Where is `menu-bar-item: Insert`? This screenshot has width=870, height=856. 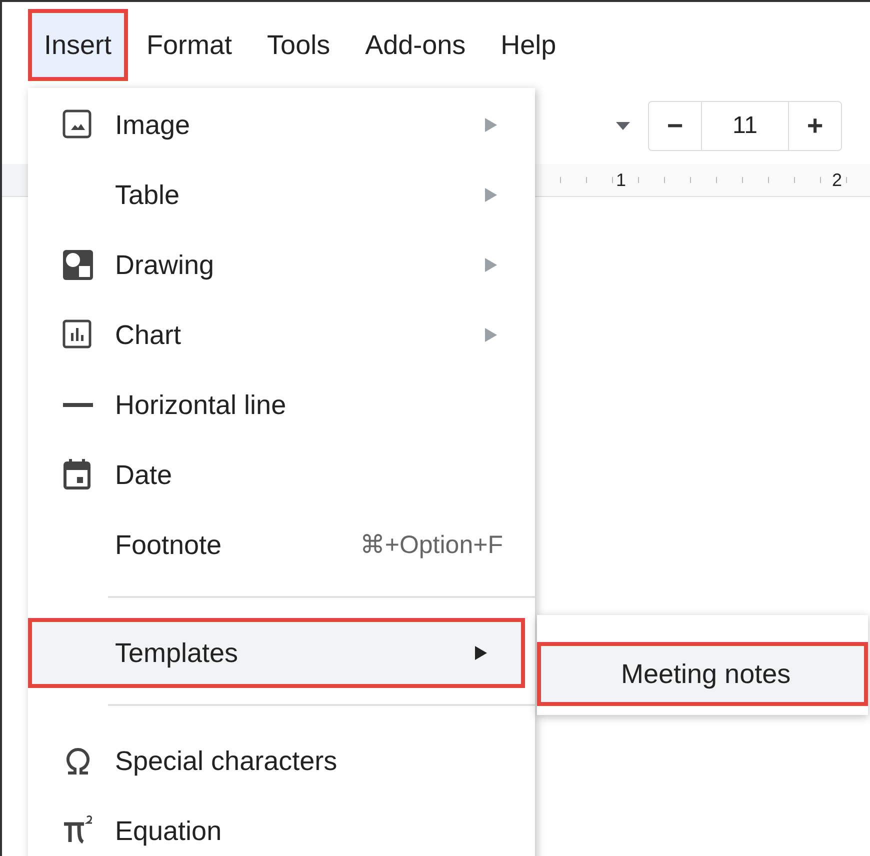 menu-bar-item: Insert is located at coordinates (78, 45).